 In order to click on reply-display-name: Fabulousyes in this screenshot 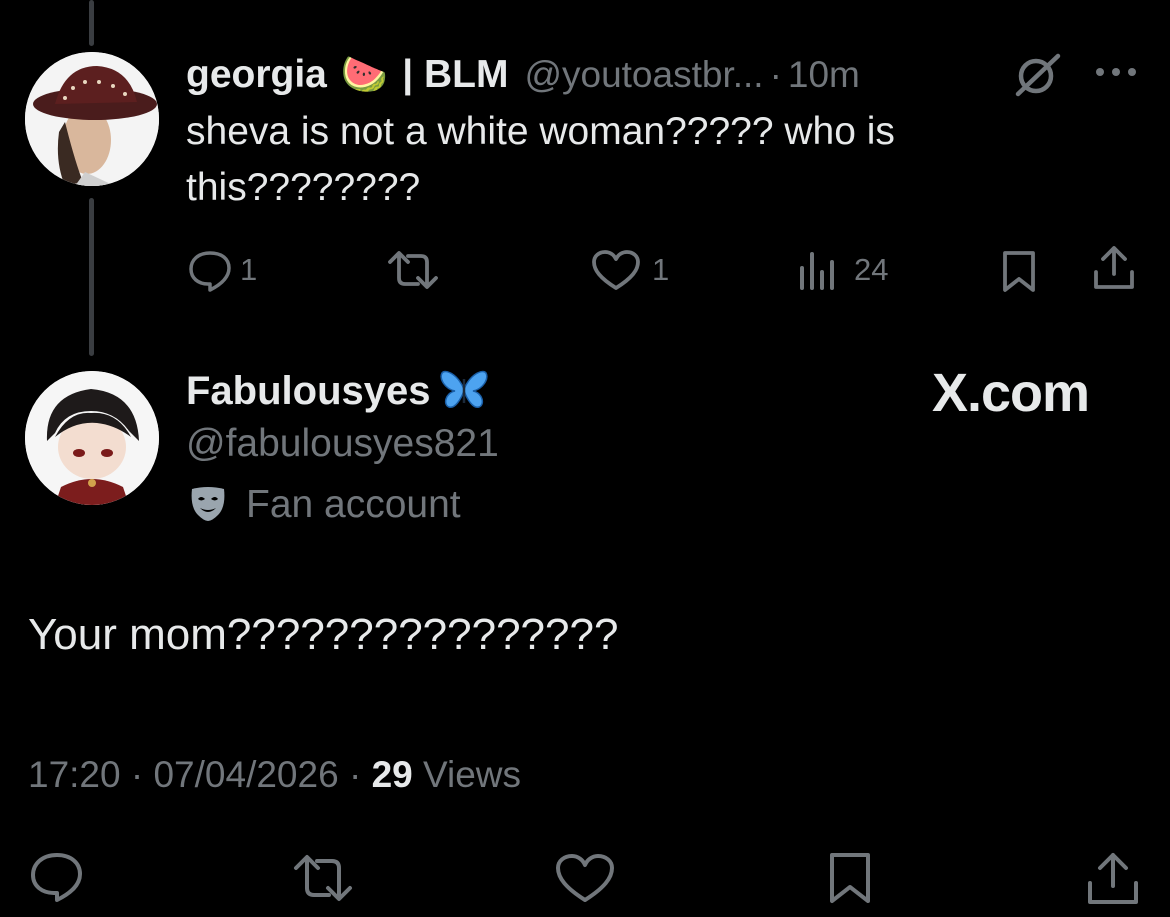, I will do `click(308, 391)`.